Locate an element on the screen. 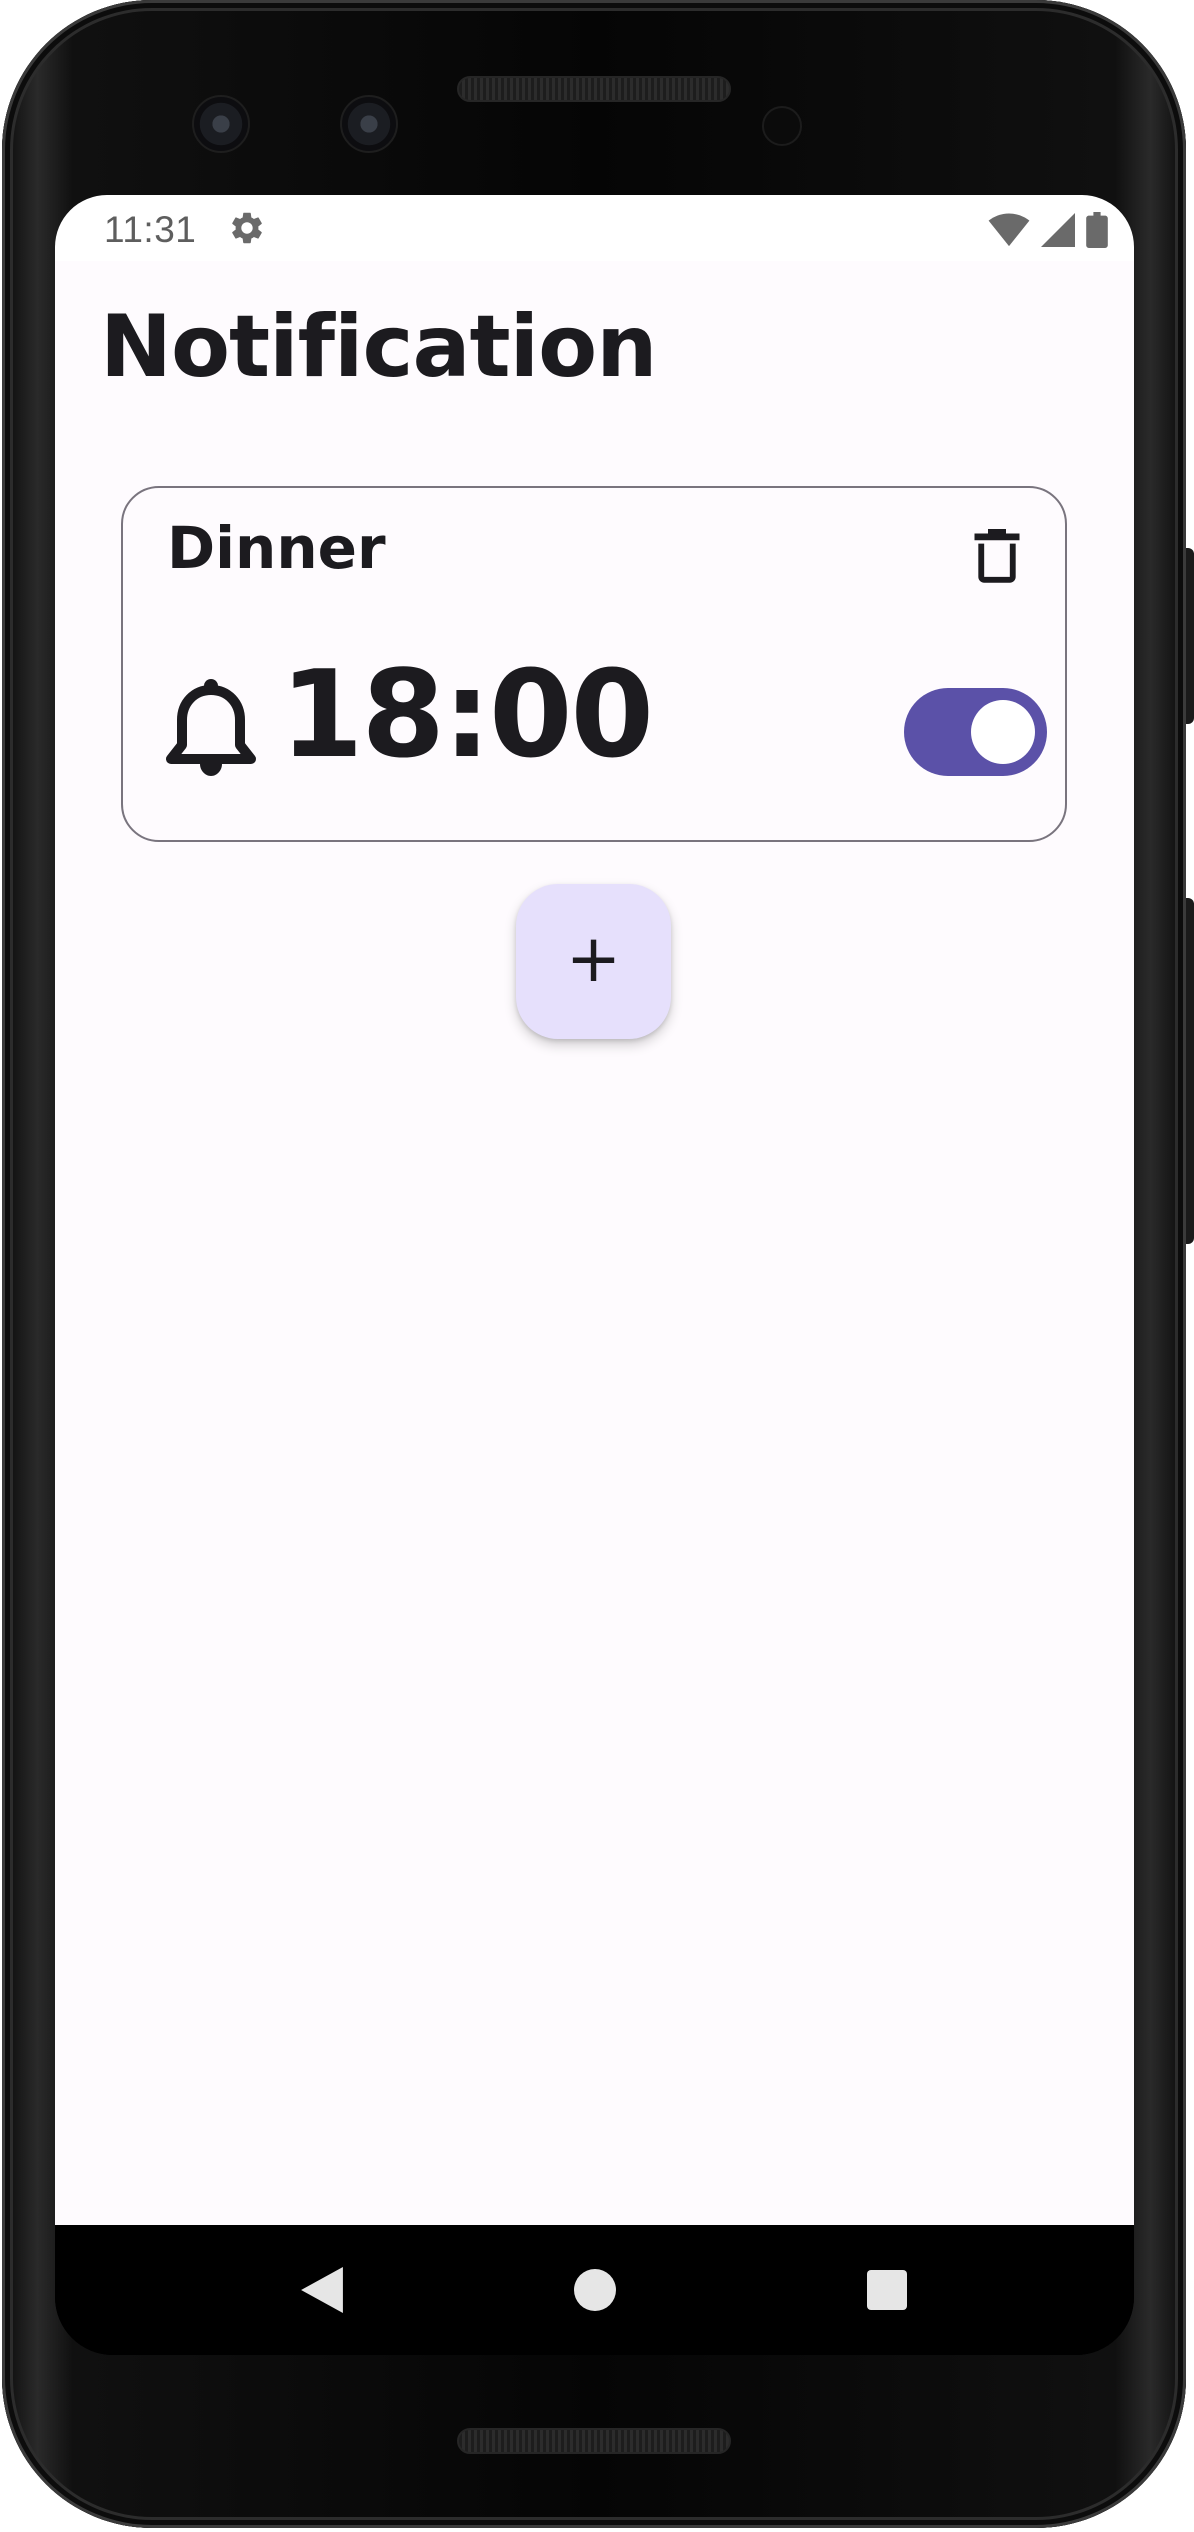  back-button is located at coordinates (322, 2290).